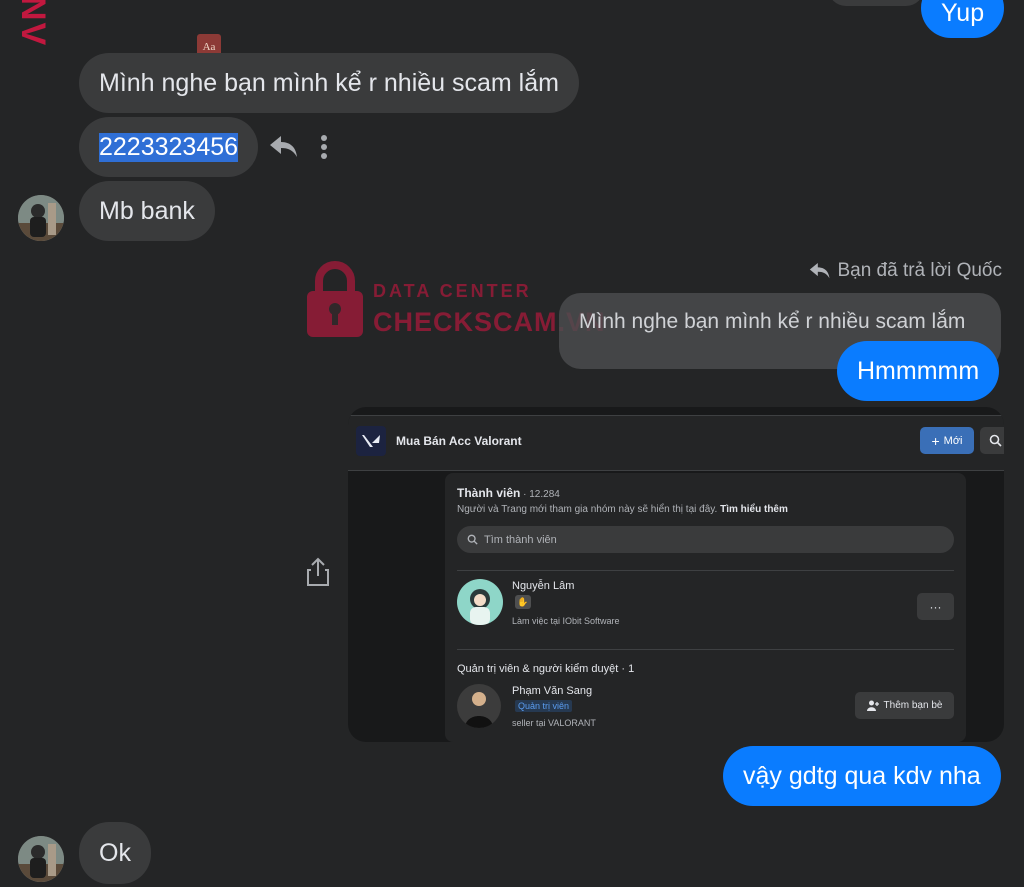 Image resolution: width=1024 pixels, height=887 pixels. I want to click on members-heading: Thành viên · 12.284, so click(508, 493).